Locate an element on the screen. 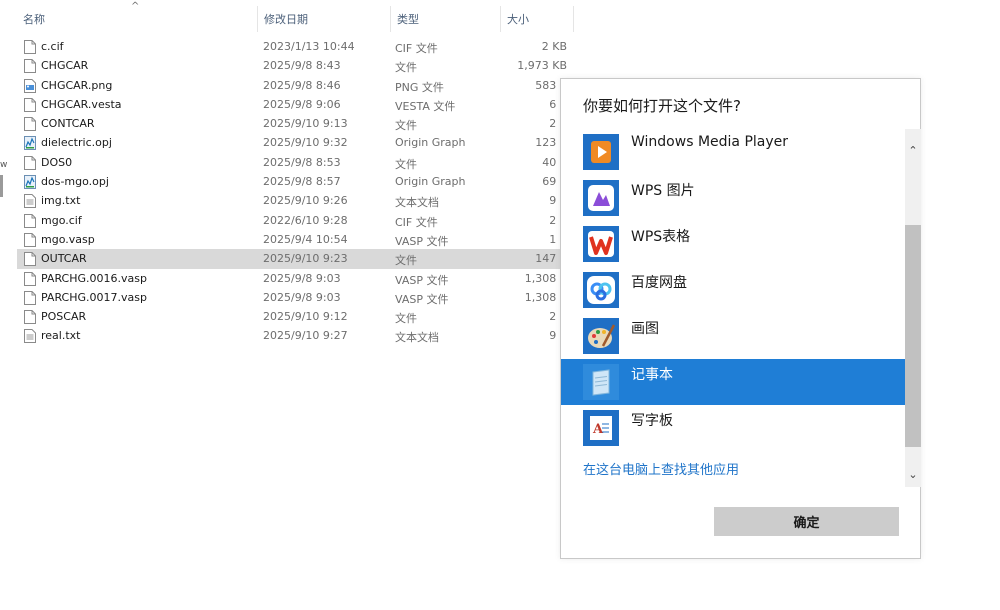 The height and width of the screenshot is (610, 1000). file-row: mgo.cif 2022/6/10 9:28 CIF 文件 2 K is located at coordinates (297, 220).